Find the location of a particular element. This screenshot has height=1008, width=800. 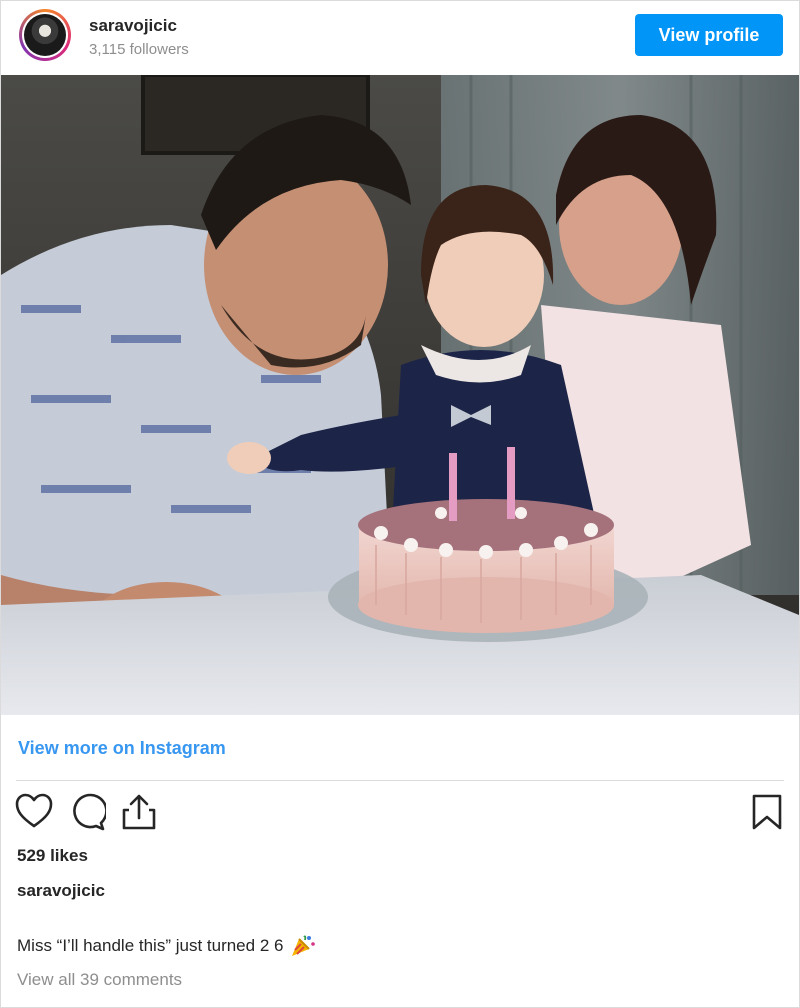

comment-icon is located at coordinates (87, 812).